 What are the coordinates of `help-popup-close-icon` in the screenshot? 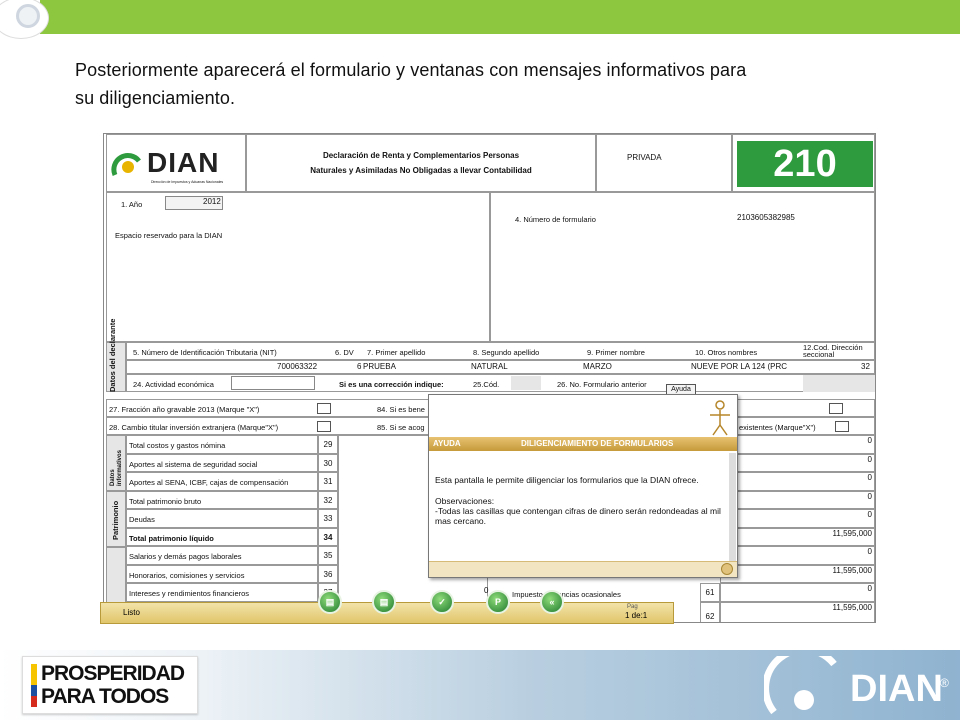 It's located at (727, 569).